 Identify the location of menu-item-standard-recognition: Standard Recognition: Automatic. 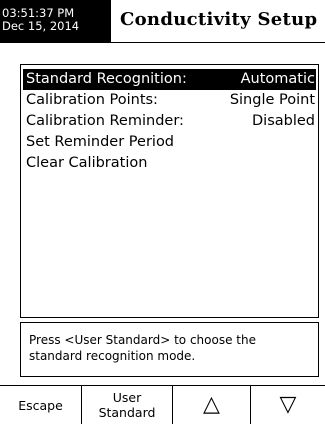
(169, 79).